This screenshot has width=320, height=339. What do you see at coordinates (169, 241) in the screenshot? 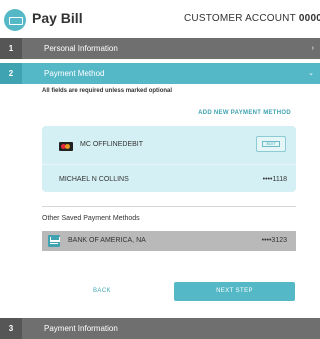
I see `saved-method-row: BANK OF AMERICA, NA ••••3123` at bounding box center [169, 241].